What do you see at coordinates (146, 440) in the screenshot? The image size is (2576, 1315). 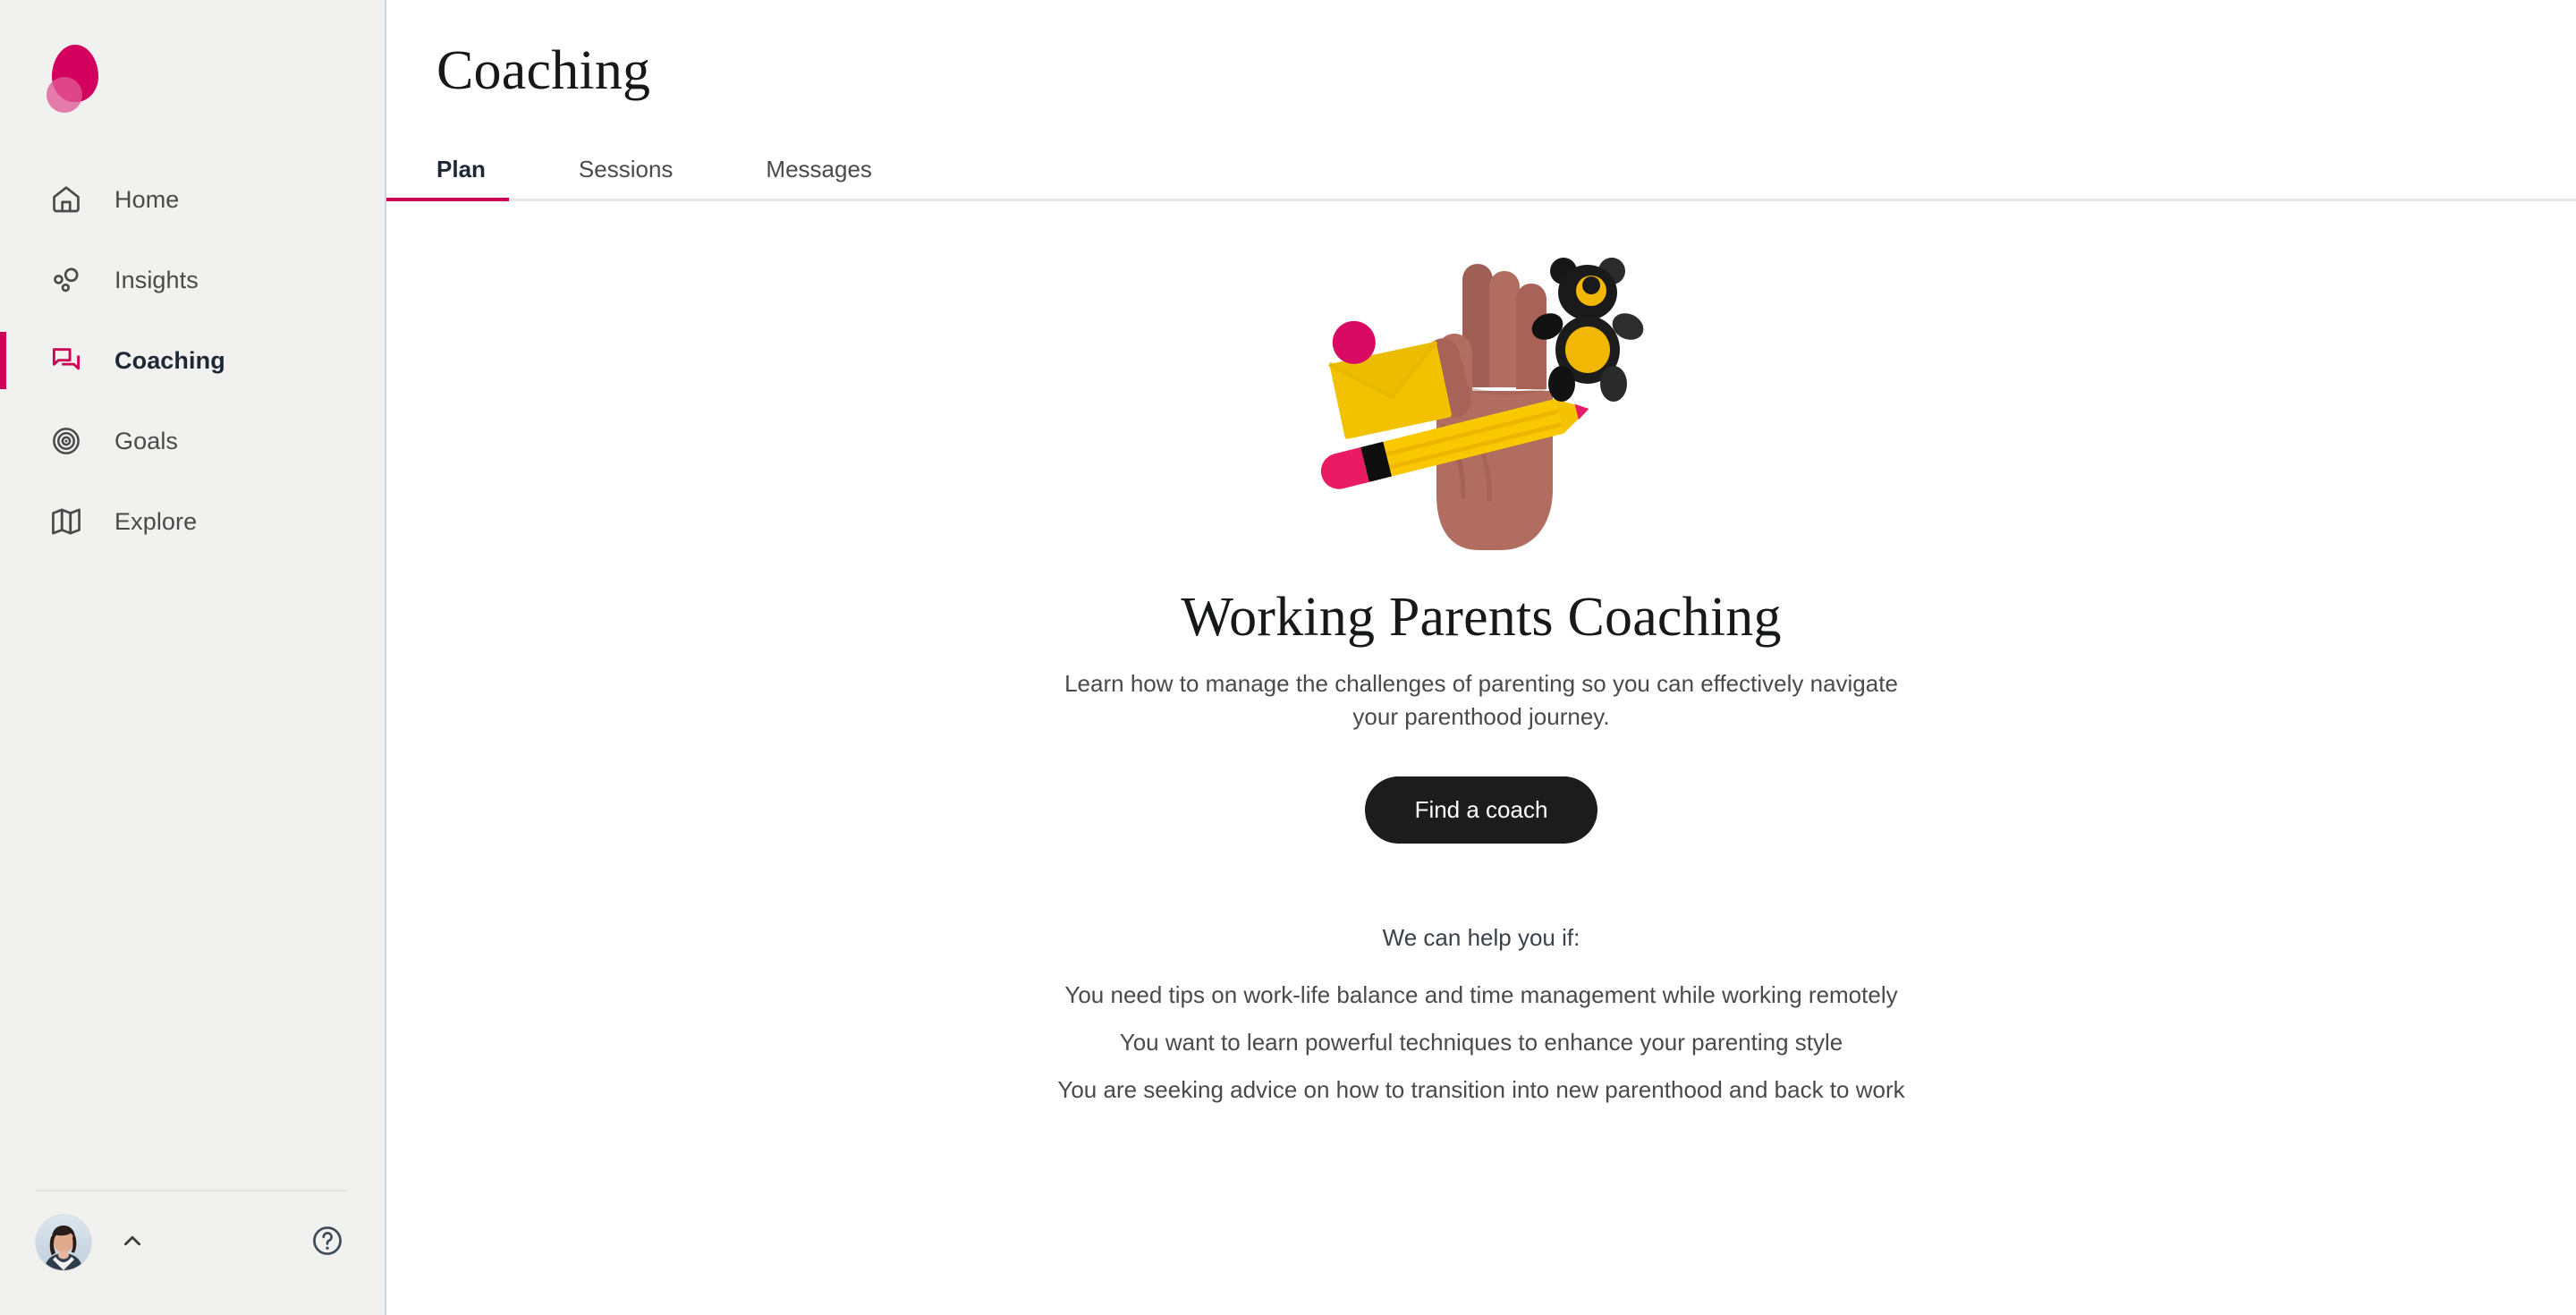 I see `sidebar-item-label: Goals` at bounding box center [146, 440].